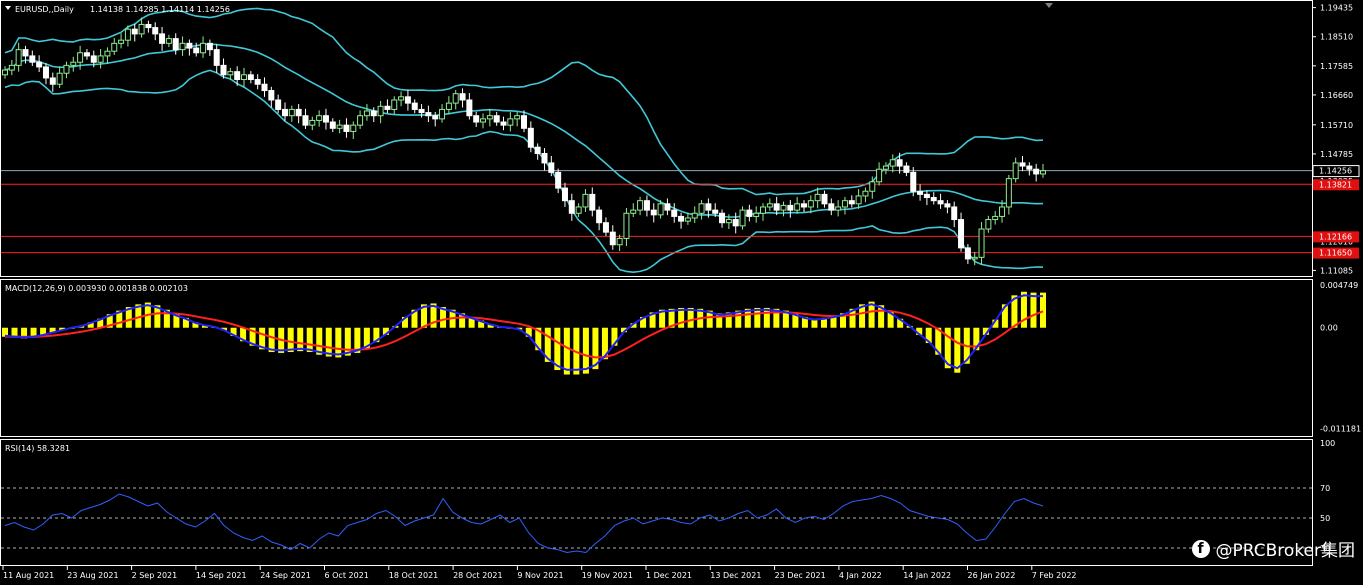 This screenshot has height=585, width=1363. I want to click on macd-axis-label: 0.004749, so click(1339, 285).